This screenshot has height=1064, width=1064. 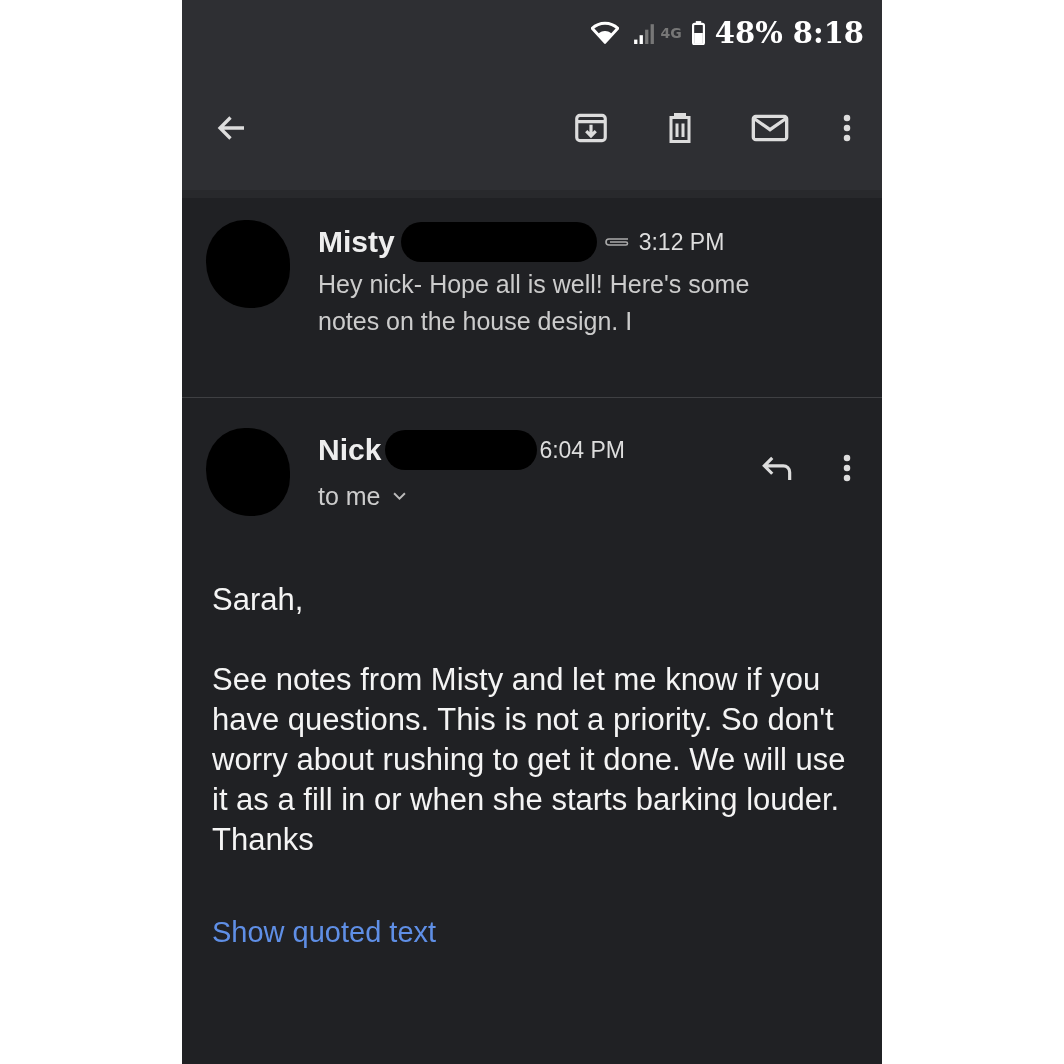 I want to click on battery-icon, so click(x=698, y=32).